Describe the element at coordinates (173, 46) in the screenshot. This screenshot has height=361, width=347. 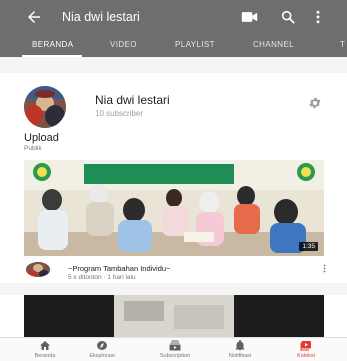
I see `channel-tabs: BERANDA VIDEO PLAYLIST CHANNEL T` at that location.